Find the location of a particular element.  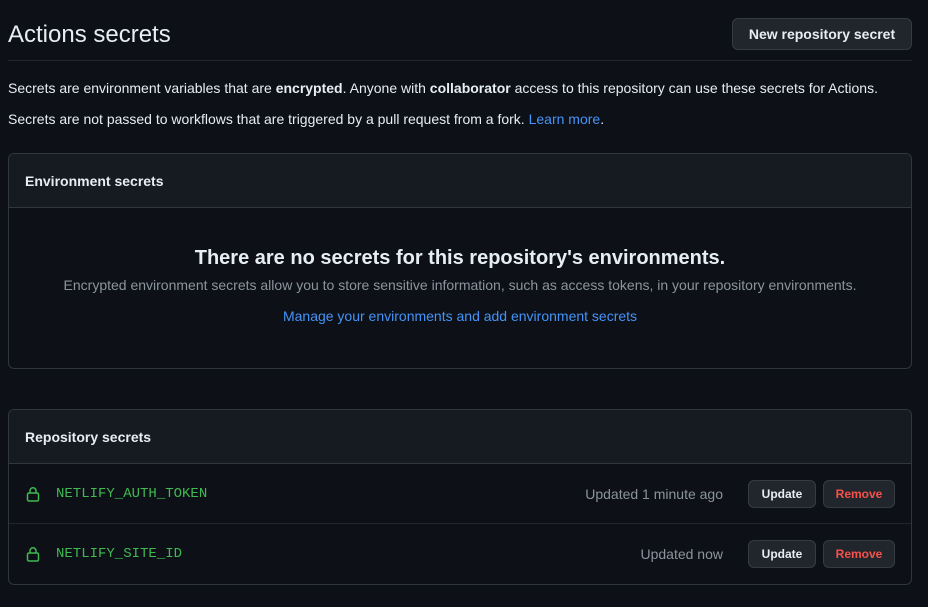

secret-updated: Updated now is located at coordinates (681, 554).